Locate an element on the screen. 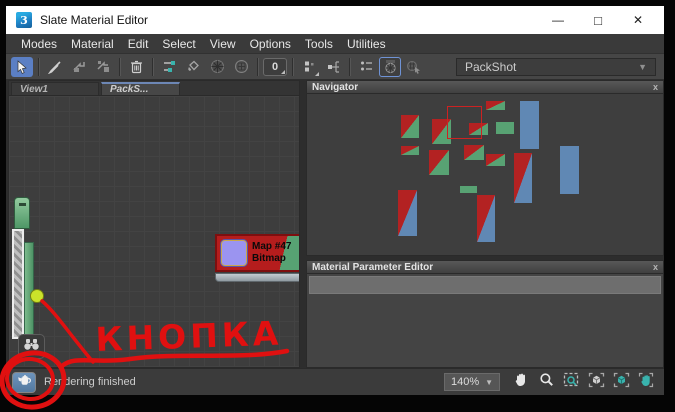  copy-material-icon is located at coordinates (103, 66).